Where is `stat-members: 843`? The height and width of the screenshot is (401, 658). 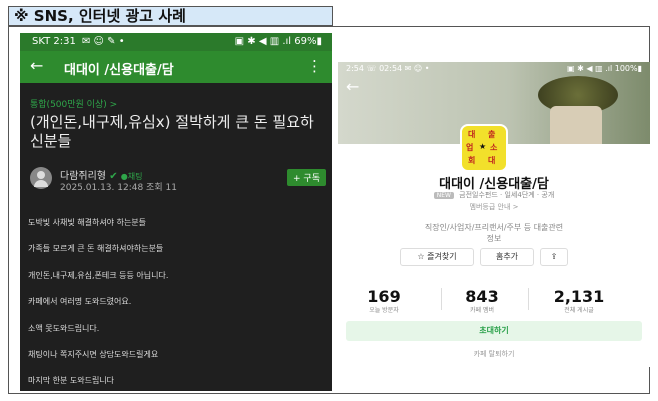
stat-members: 843 is located at coordinates (482, 296).